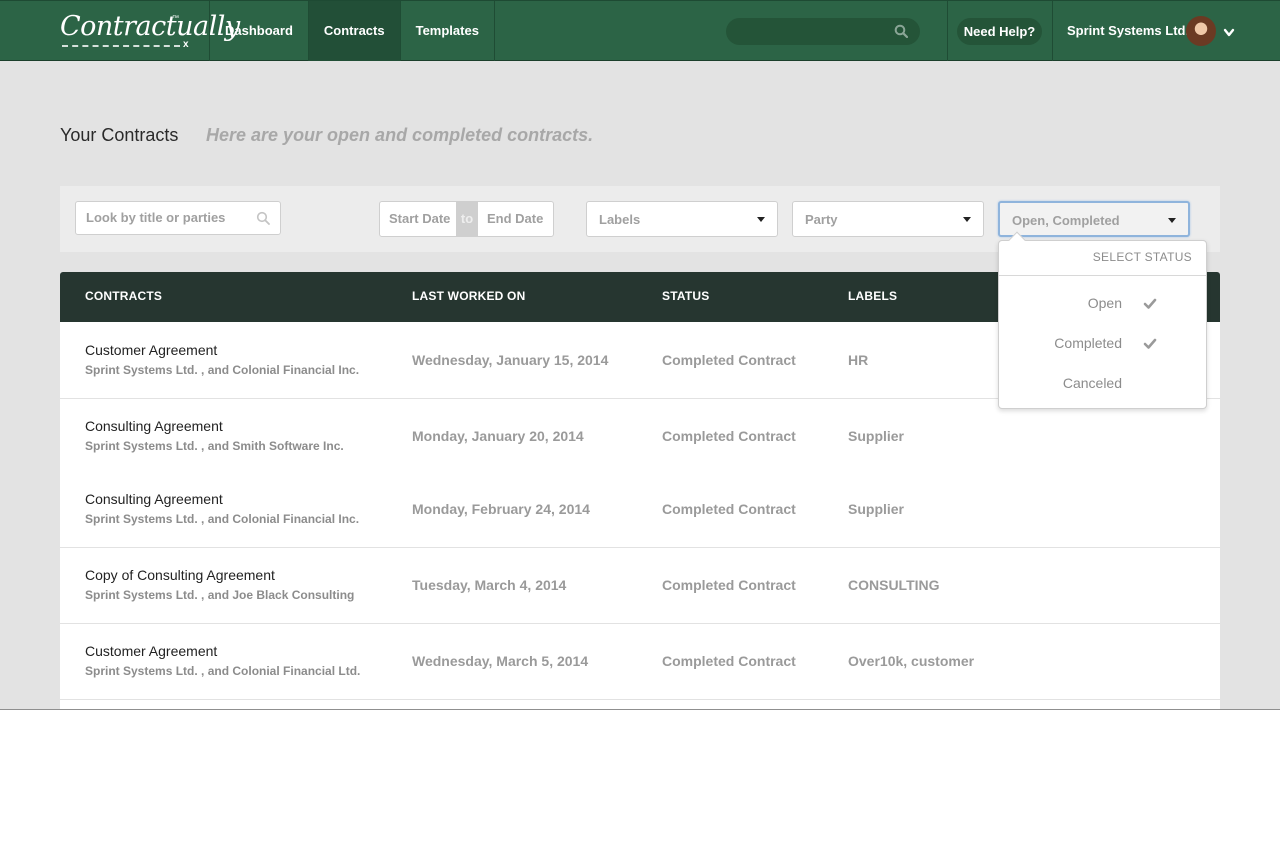 This screenshot has height=868, width=1280. Describe the element at coordinates (500, 661) in the screenshot. I see `last-worked-on: Wednesday, March 5, 2014` at that location.